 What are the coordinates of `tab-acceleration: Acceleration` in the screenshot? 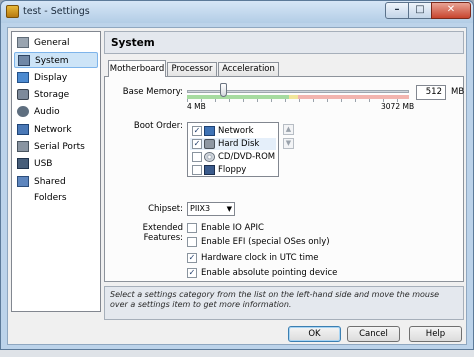 It's located at (248, 69).